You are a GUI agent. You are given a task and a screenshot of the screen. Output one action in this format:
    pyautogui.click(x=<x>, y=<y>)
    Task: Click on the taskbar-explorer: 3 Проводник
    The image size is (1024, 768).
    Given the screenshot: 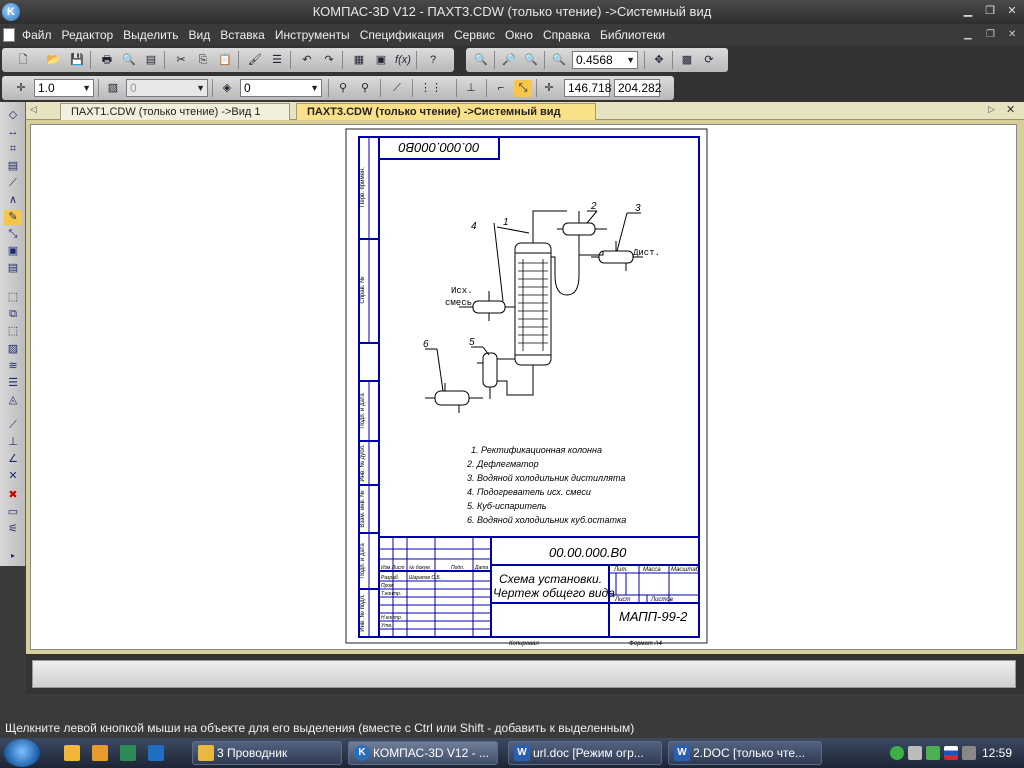 What is the action you would take?
    pyautogui.click(x=267, y=753)
    